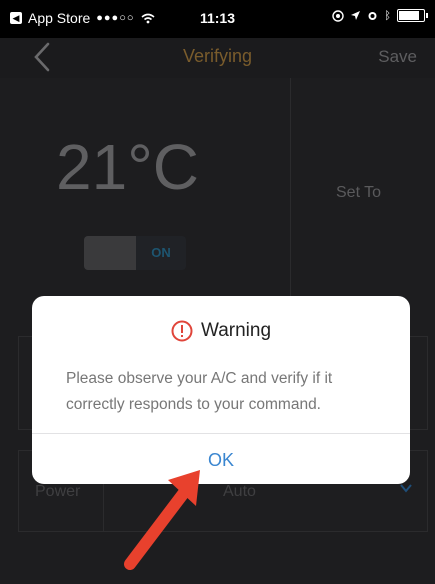  Describe the element at coordinates (290, 198) in the screenshot. I see `panel-divider` at that location.